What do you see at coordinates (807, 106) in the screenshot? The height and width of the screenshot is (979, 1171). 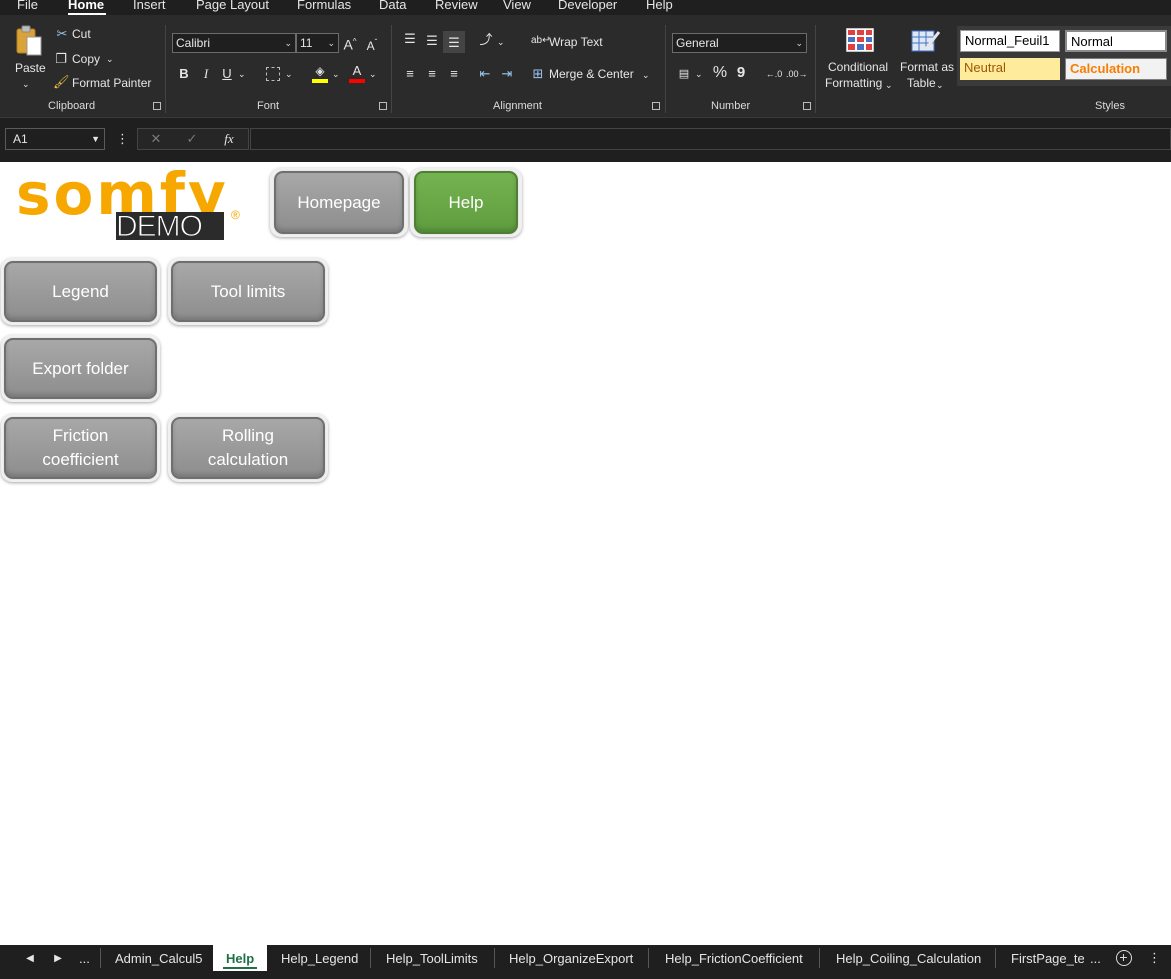 I see `number-launcher-icon` at bounding box center [807, 106].